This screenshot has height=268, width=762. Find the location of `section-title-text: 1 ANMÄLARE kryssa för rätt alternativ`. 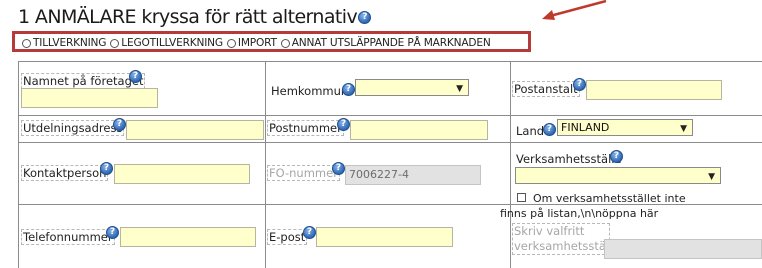

section-title-text: 1 ANMÄLARE kryssa för rätt alternativ is located at coordinates (188, 17).